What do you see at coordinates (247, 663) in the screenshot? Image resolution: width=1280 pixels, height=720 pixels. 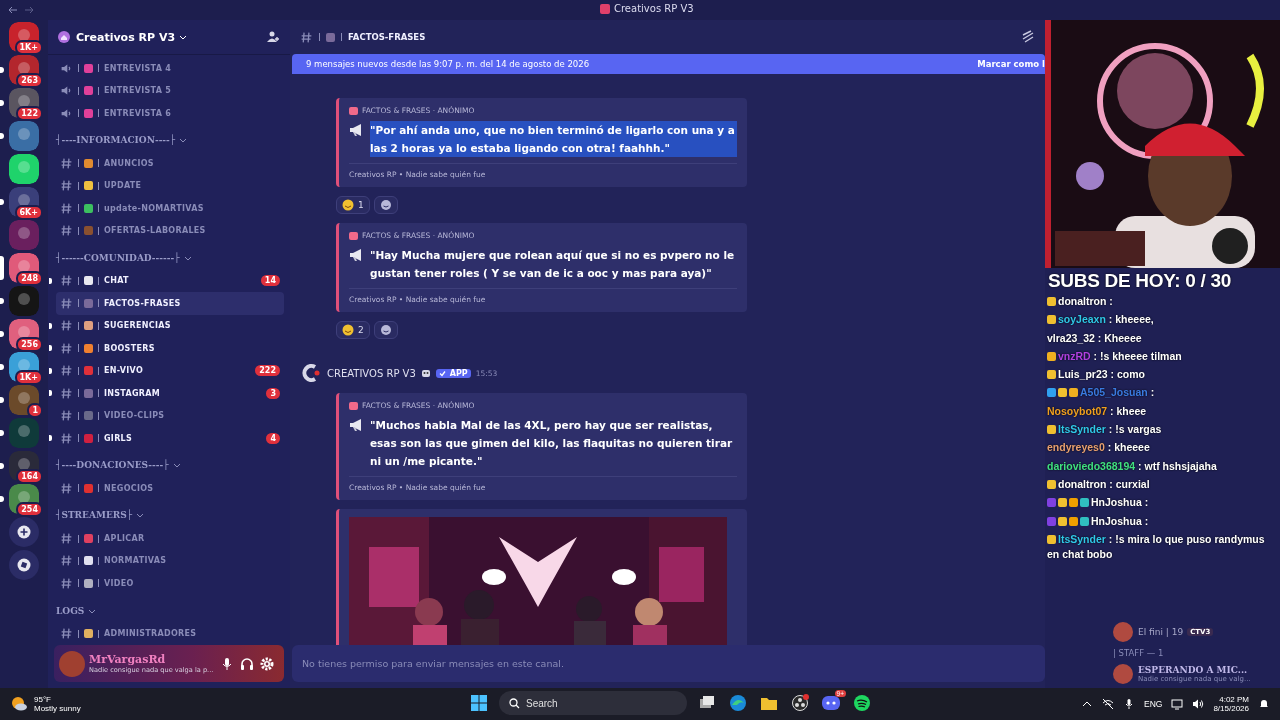 I see `headphones-icon` at bounding box center [247, 663].